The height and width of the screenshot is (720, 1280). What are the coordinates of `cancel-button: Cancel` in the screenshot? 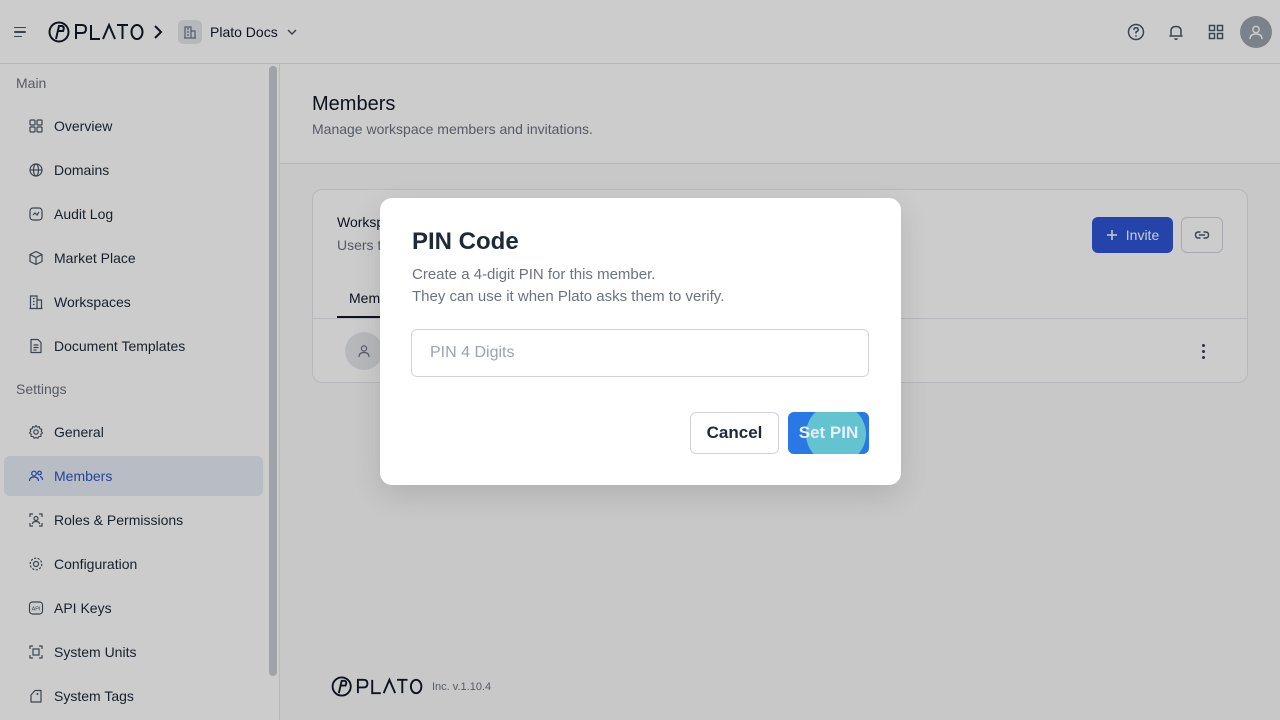 It's located at (734, 433).